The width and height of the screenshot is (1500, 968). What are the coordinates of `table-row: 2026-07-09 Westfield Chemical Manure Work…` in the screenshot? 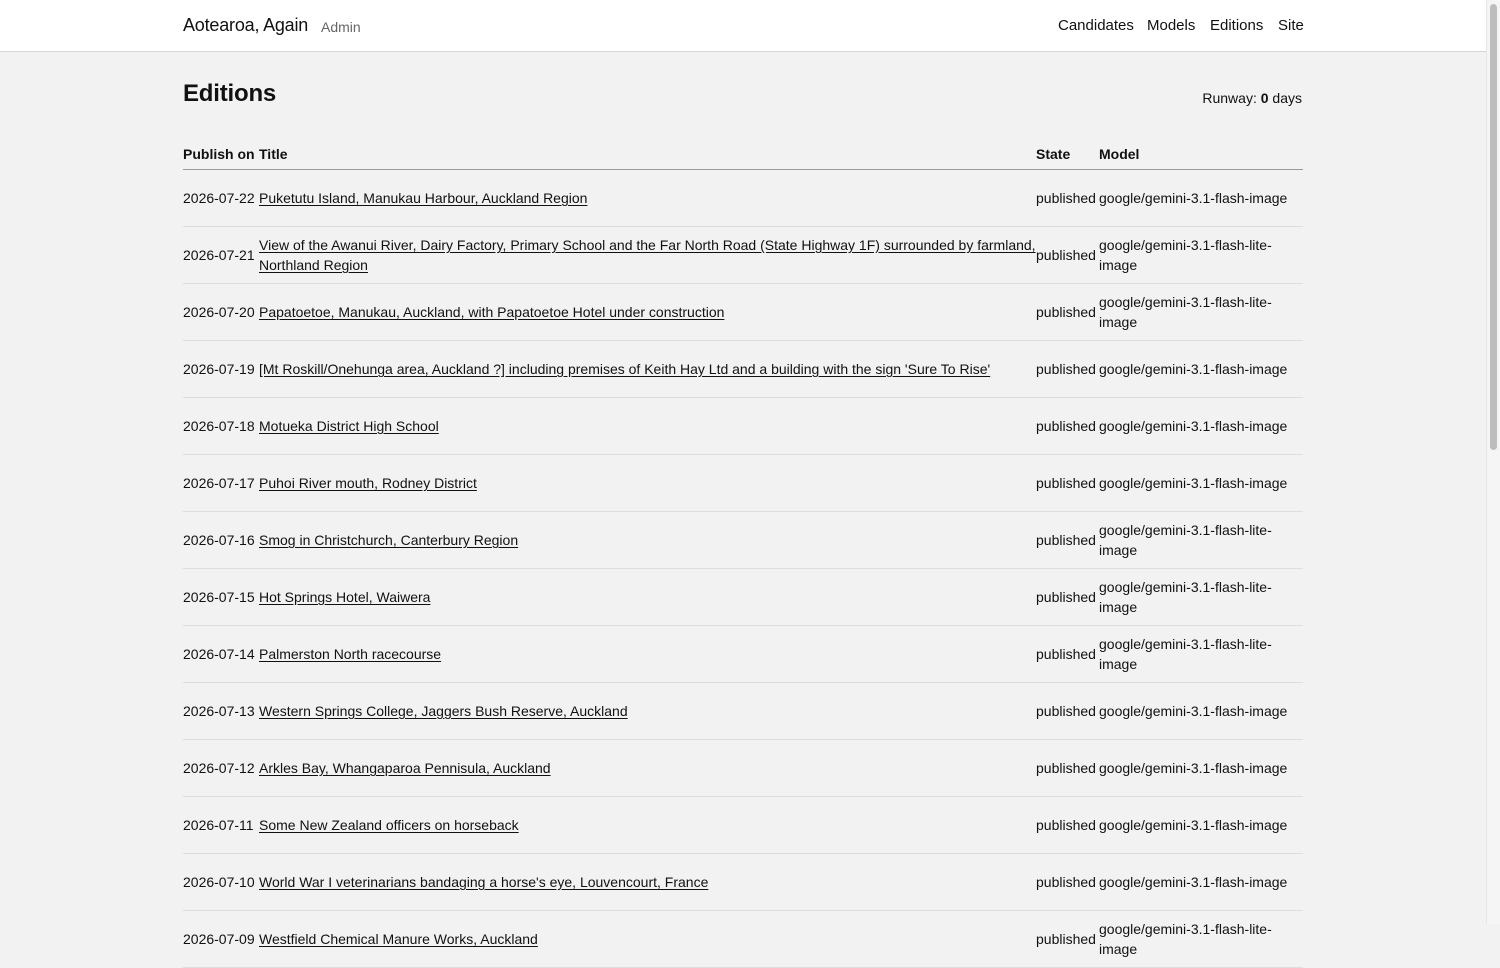 It's located at (743, 939).